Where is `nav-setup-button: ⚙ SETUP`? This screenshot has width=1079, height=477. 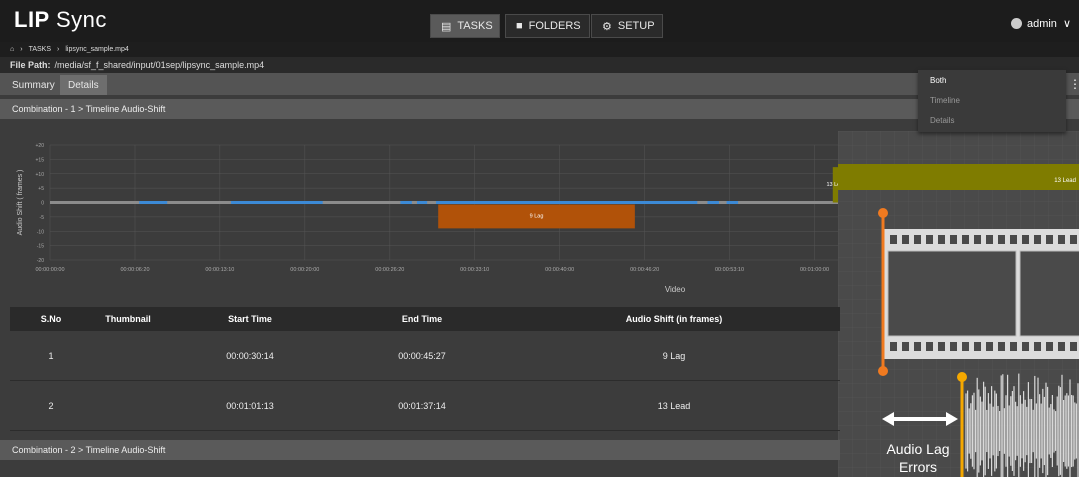
nav-setup-button: ⚙ SETUP is located at coordinates (627, 26).